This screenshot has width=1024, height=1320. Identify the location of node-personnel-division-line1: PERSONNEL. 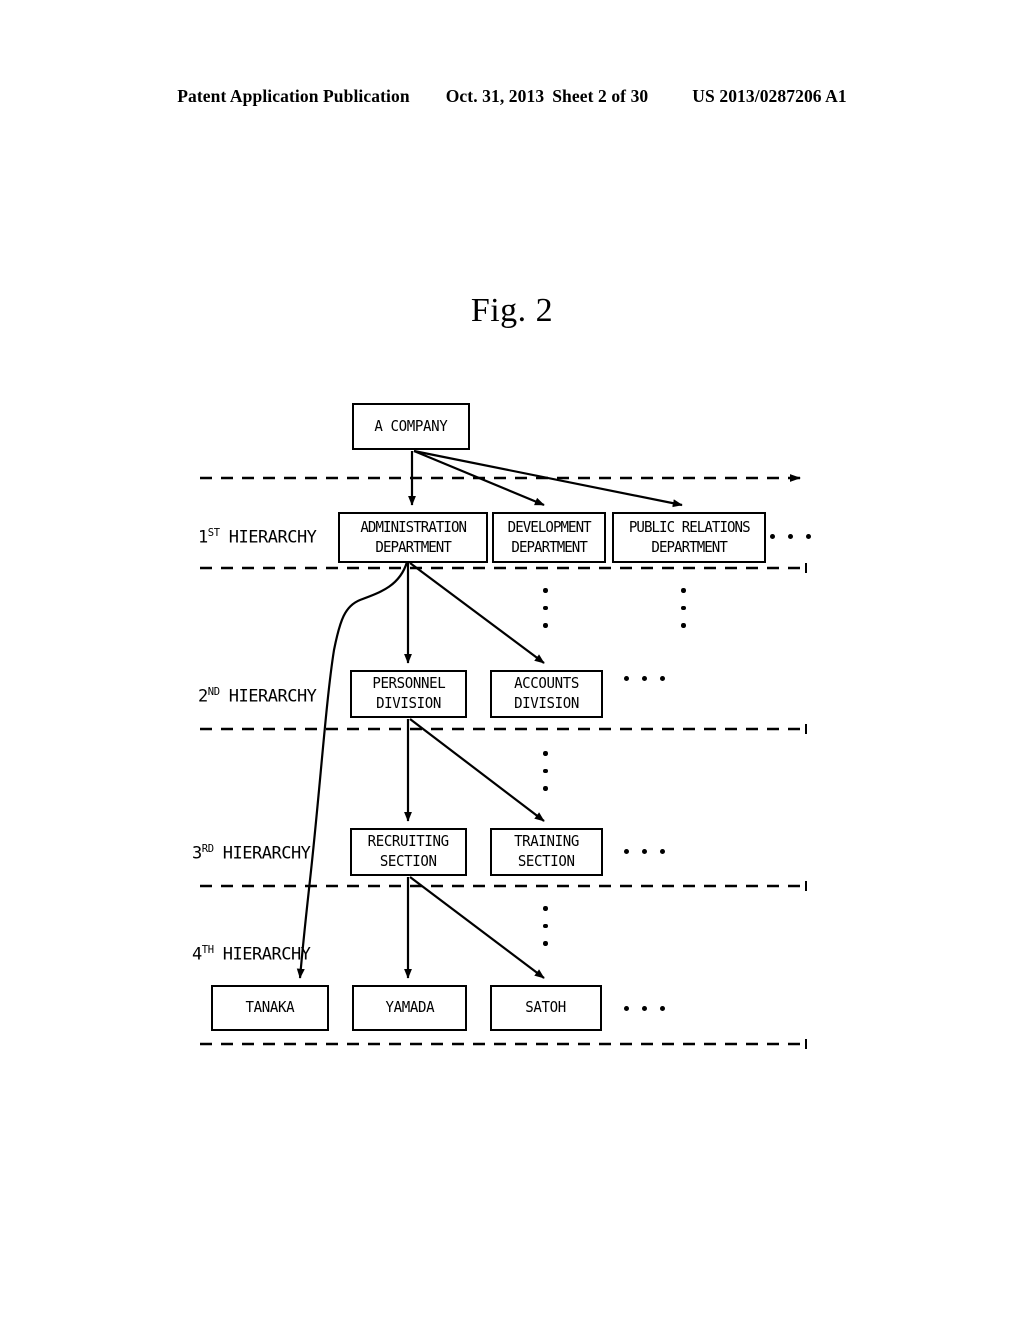
(408, 683).